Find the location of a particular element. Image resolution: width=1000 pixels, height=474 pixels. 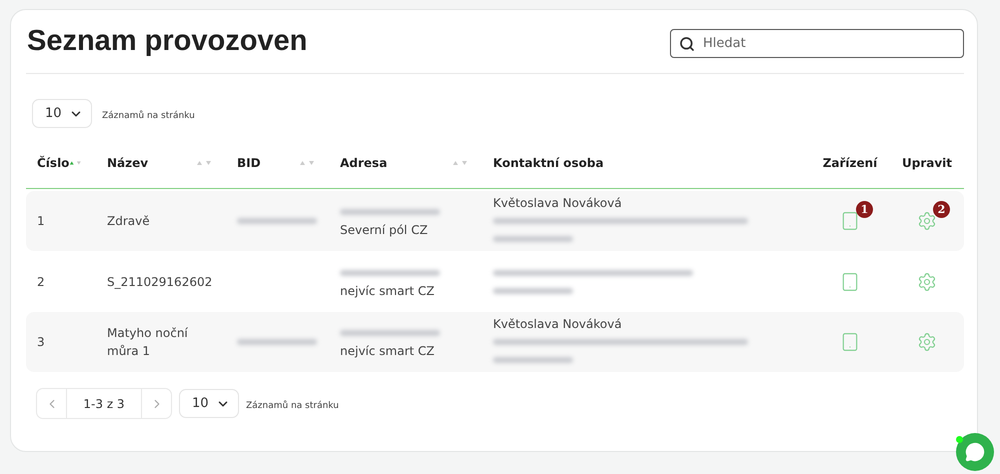

chat-icon is located at coordinates (975, 452).